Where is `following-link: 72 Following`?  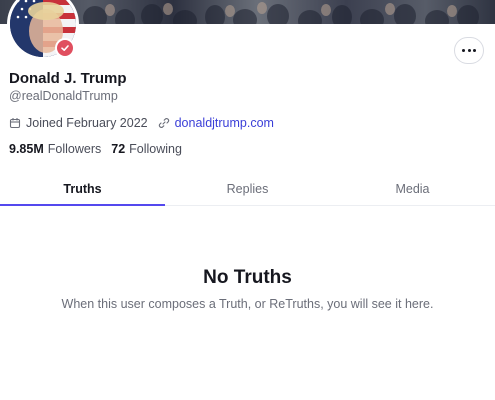 following-link: 72 Following is located at coordinates (146, 149).